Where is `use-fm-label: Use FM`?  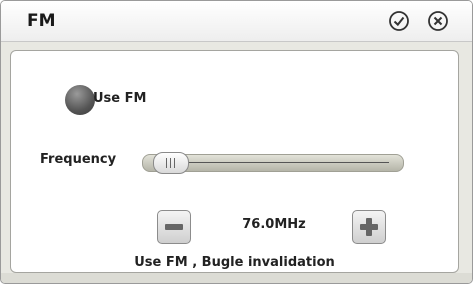 use-fm-label: Use FM is located at coordinates (120, 98).